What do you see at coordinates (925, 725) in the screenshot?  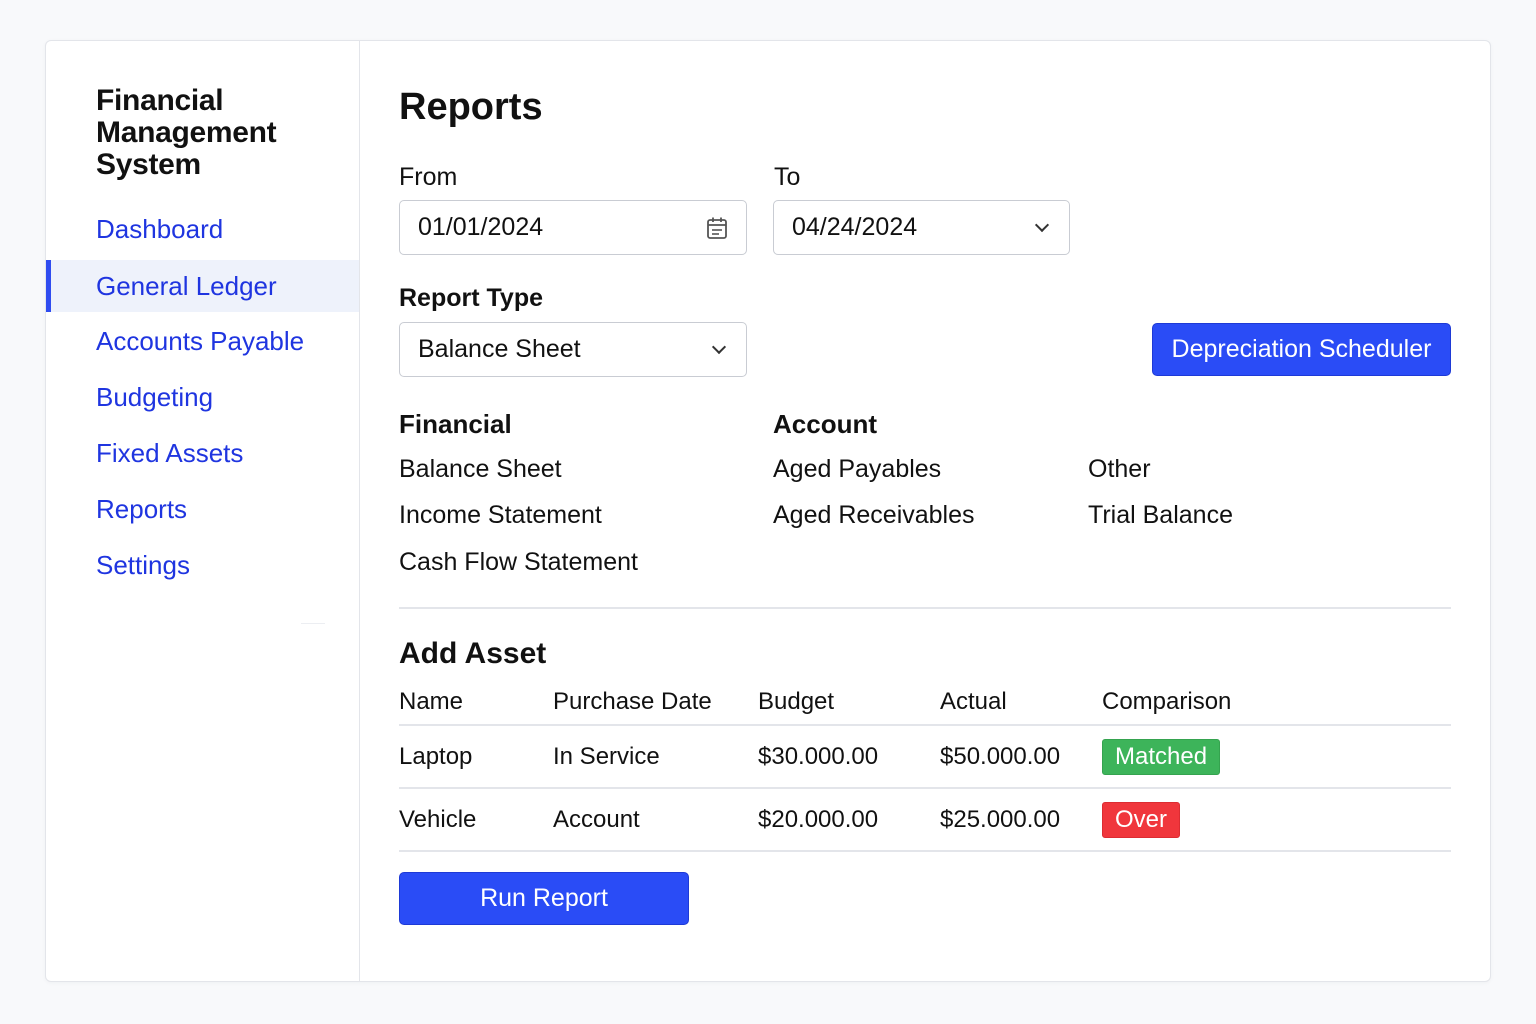 I see `table-header-divider` at bounding box center [925, 725].